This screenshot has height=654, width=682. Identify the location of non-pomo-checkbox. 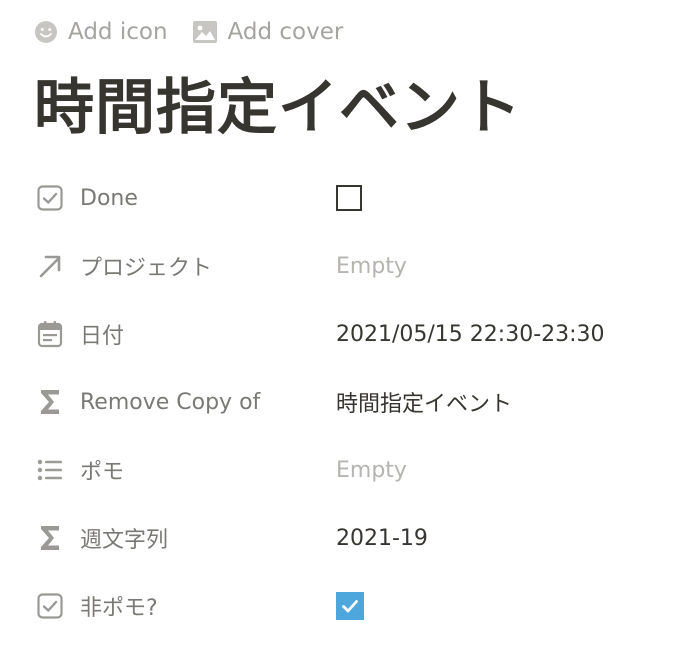
(350, 606).